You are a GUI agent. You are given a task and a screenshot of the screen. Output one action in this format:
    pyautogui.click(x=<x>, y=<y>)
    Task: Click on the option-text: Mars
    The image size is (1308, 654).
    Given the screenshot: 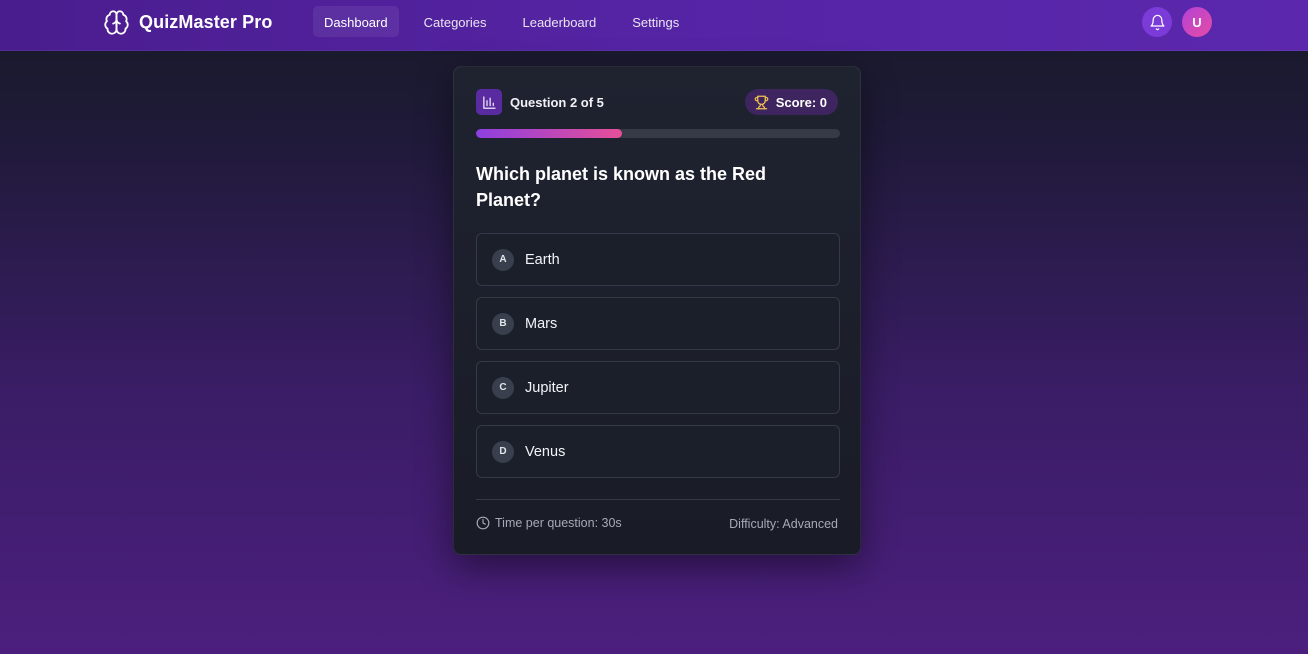 What is the action you would take?
    pyautogui.click(x=541, y=323)
    